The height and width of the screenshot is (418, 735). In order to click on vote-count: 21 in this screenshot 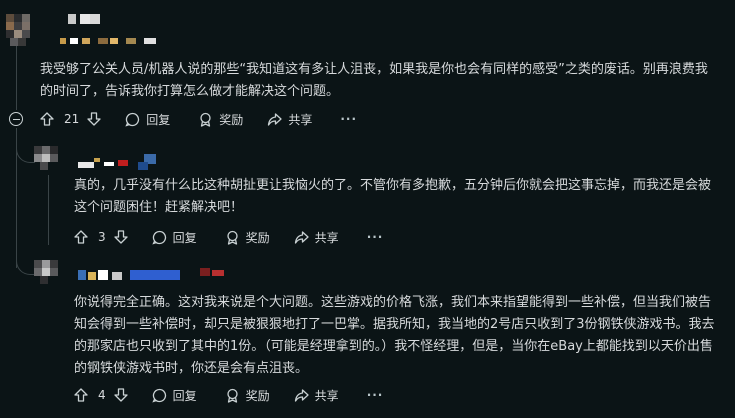, I will do `click(72, 119)`.